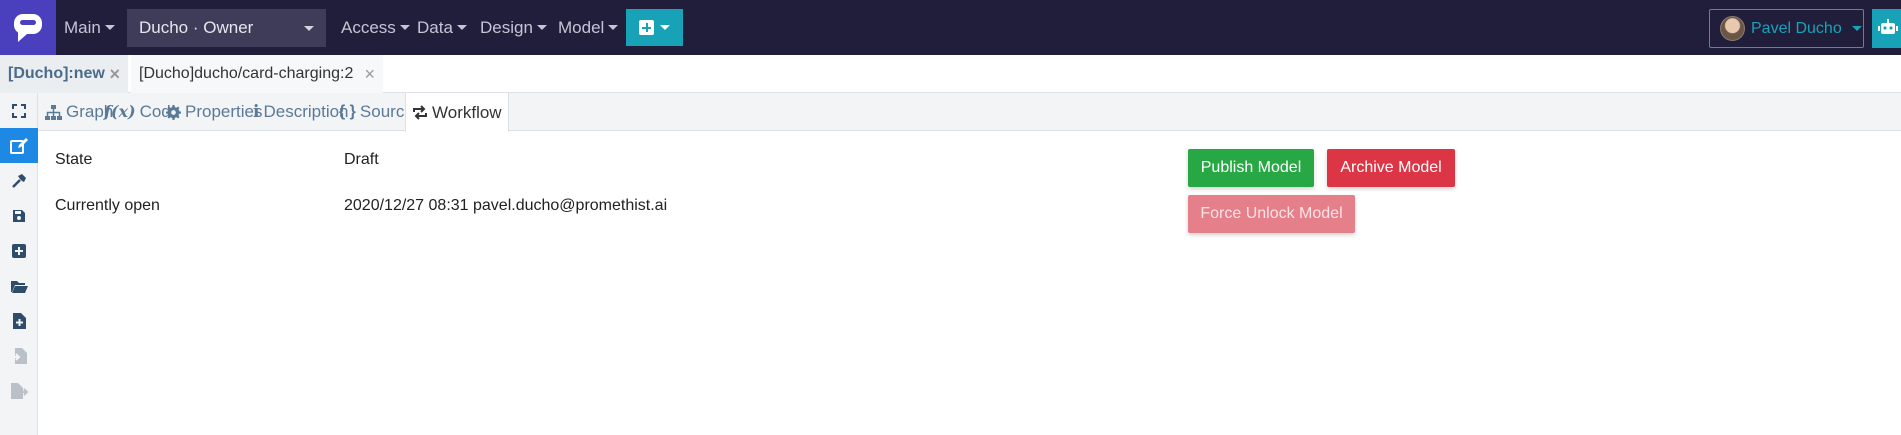 The image size is (1901, 435). What do you see at coordinates (1271, 214) in the screenshot?
I see `force-unlock-model-button: Force Unlock Model` at bounding box center [1271, 214].